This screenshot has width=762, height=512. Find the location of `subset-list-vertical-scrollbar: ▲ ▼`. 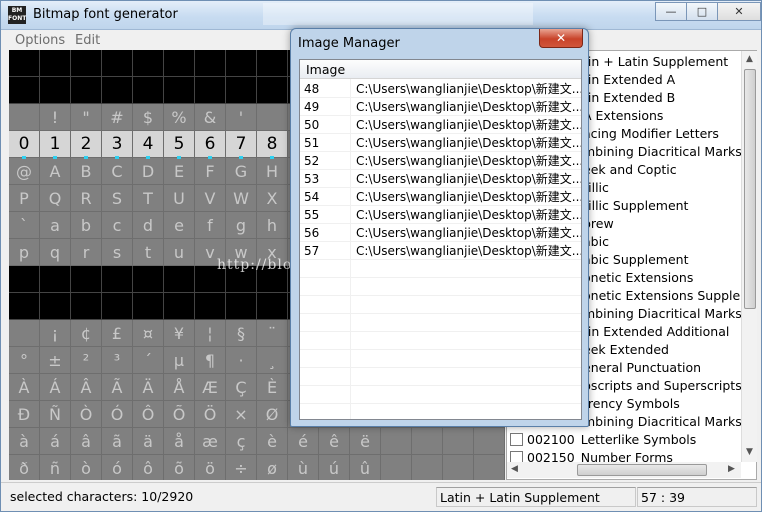

subset-list-vertical-scrollbar: ▲ ▼ is located at coordinates (749, 256).